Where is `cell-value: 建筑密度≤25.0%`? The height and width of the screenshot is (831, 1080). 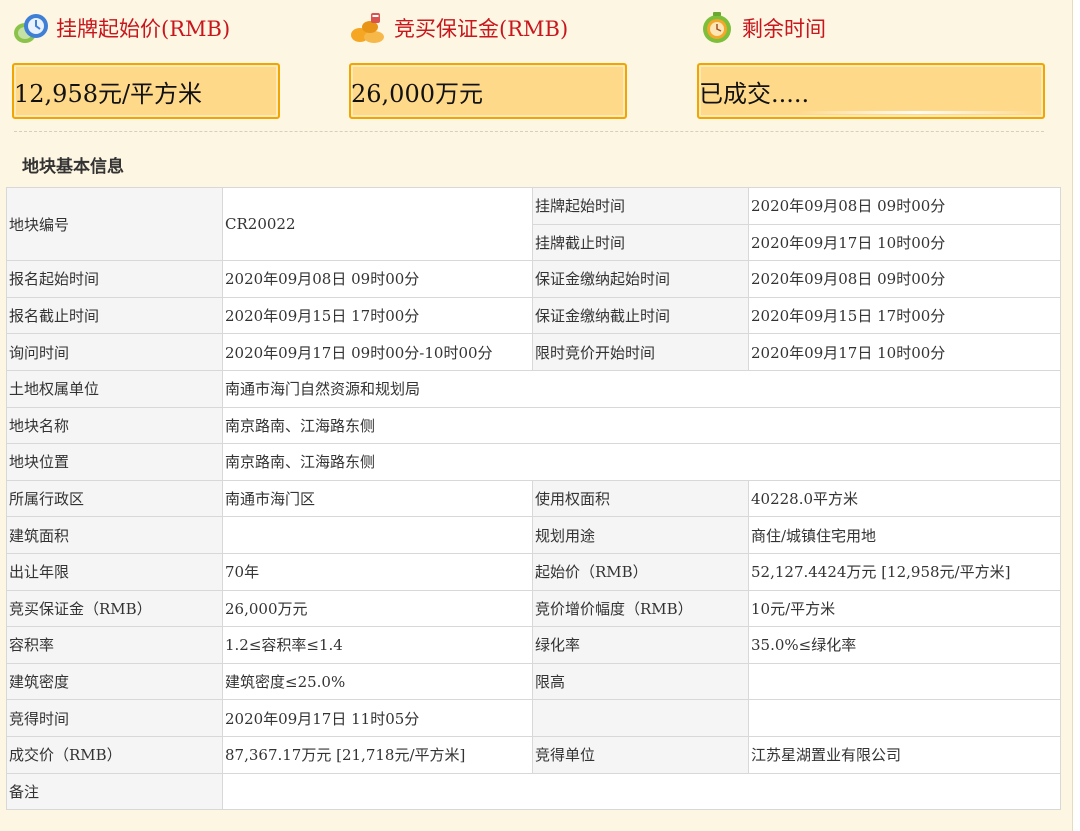
cell-value: 建筑密度≤25.0% is located at coordinates (377, 681).